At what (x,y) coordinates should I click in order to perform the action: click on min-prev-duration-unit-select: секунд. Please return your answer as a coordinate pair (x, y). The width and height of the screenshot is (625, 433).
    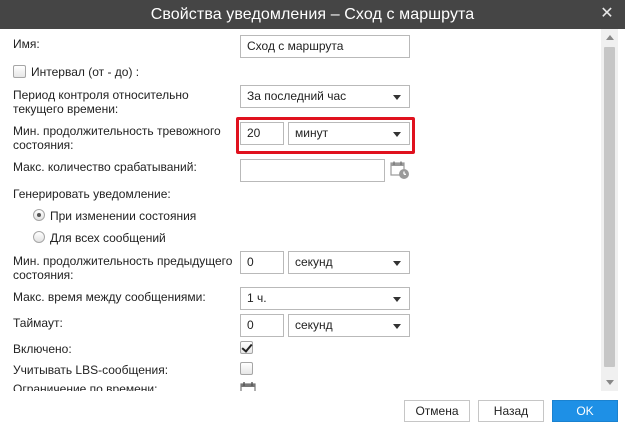
    Looking at the image, I should click on (349, 262).